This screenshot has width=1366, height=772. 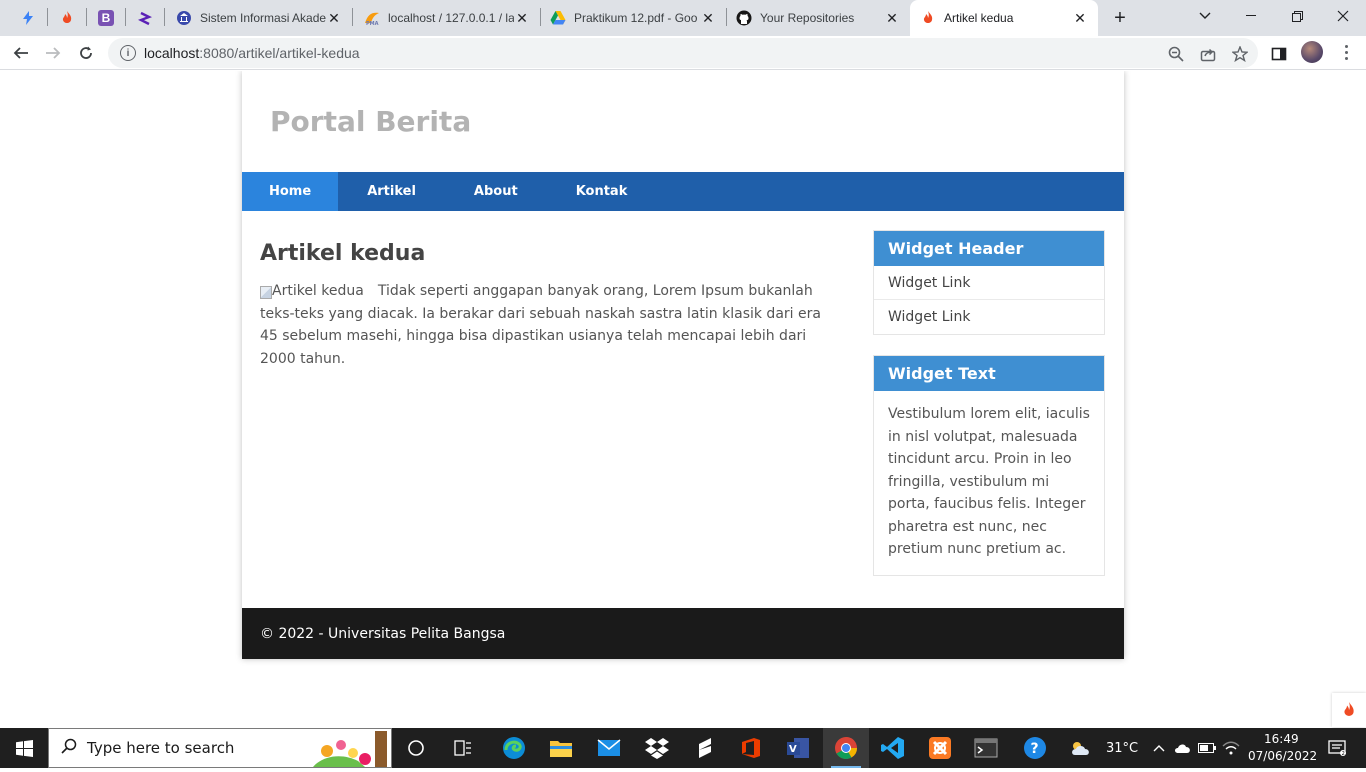 I want to click on mail-icon, so click(x=609, y=748).